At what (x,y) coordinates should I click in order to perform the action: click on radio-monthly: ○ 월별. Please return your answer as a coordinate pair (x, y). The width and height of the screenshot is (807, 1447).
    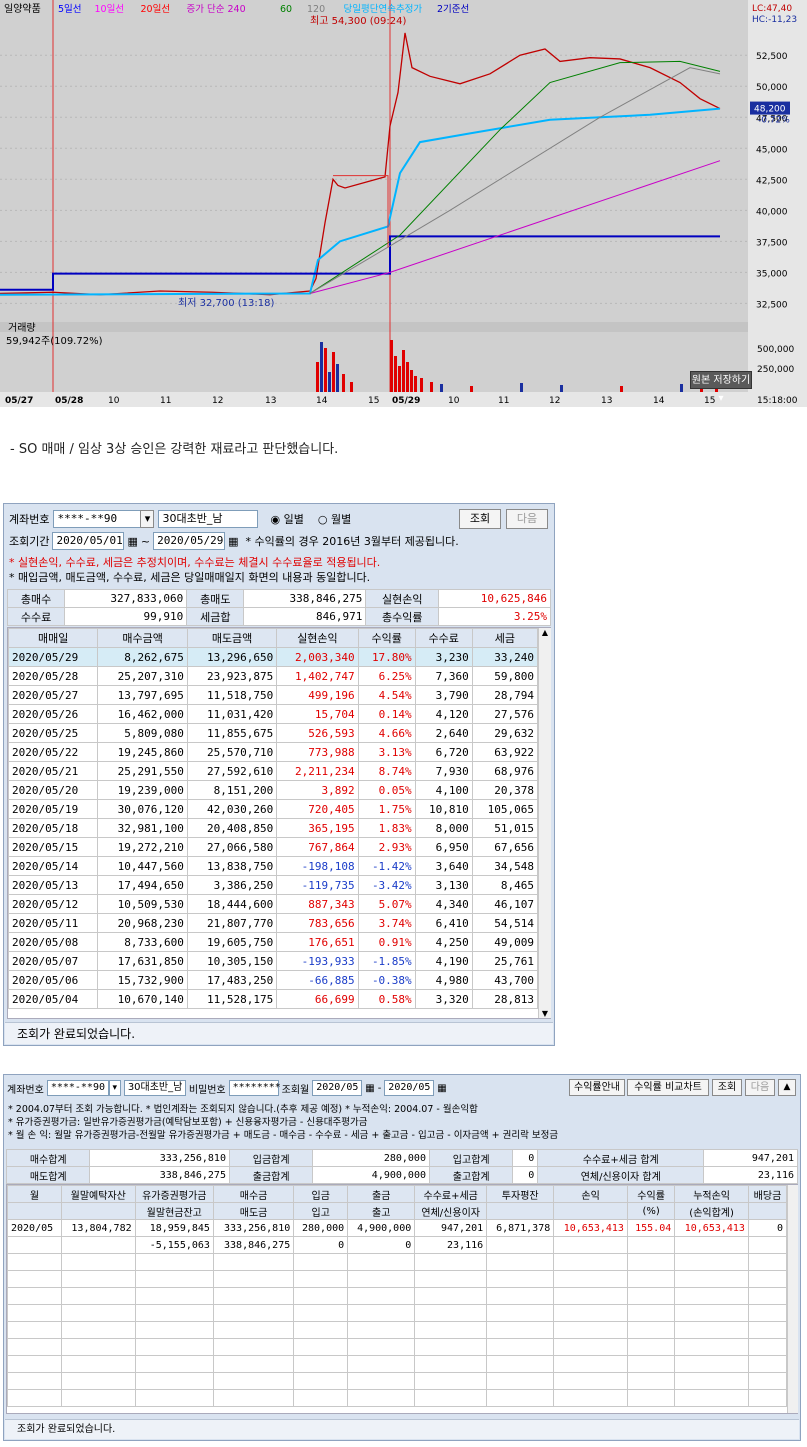
    Looking at the image, I should click on (334, 519).